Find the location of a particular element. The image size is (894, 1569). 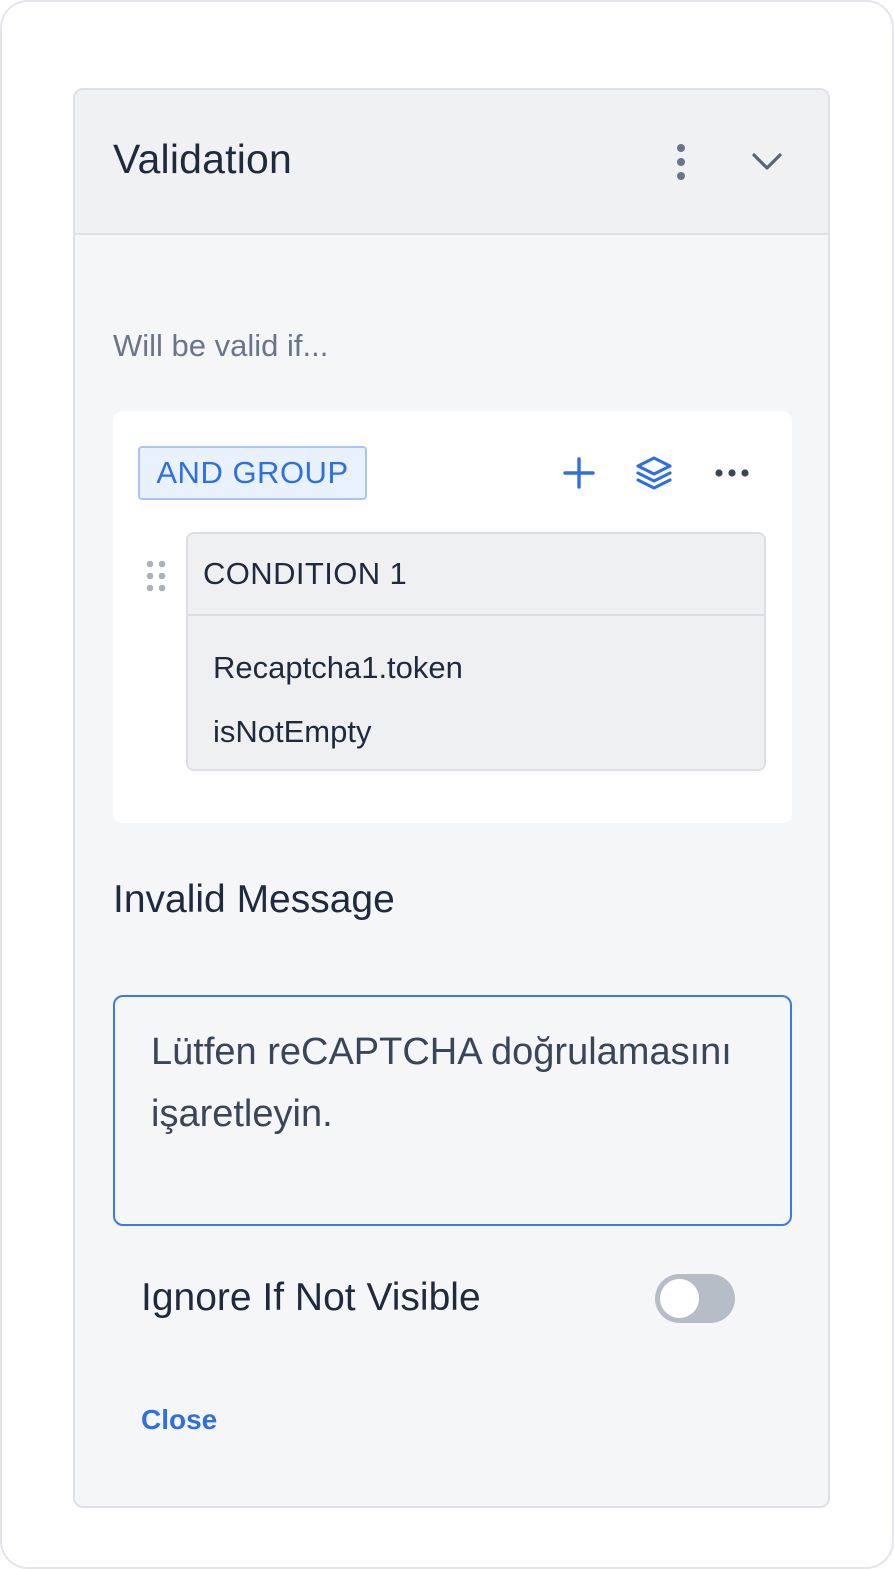

close-button: Close is located at coordinates (179, 1420).